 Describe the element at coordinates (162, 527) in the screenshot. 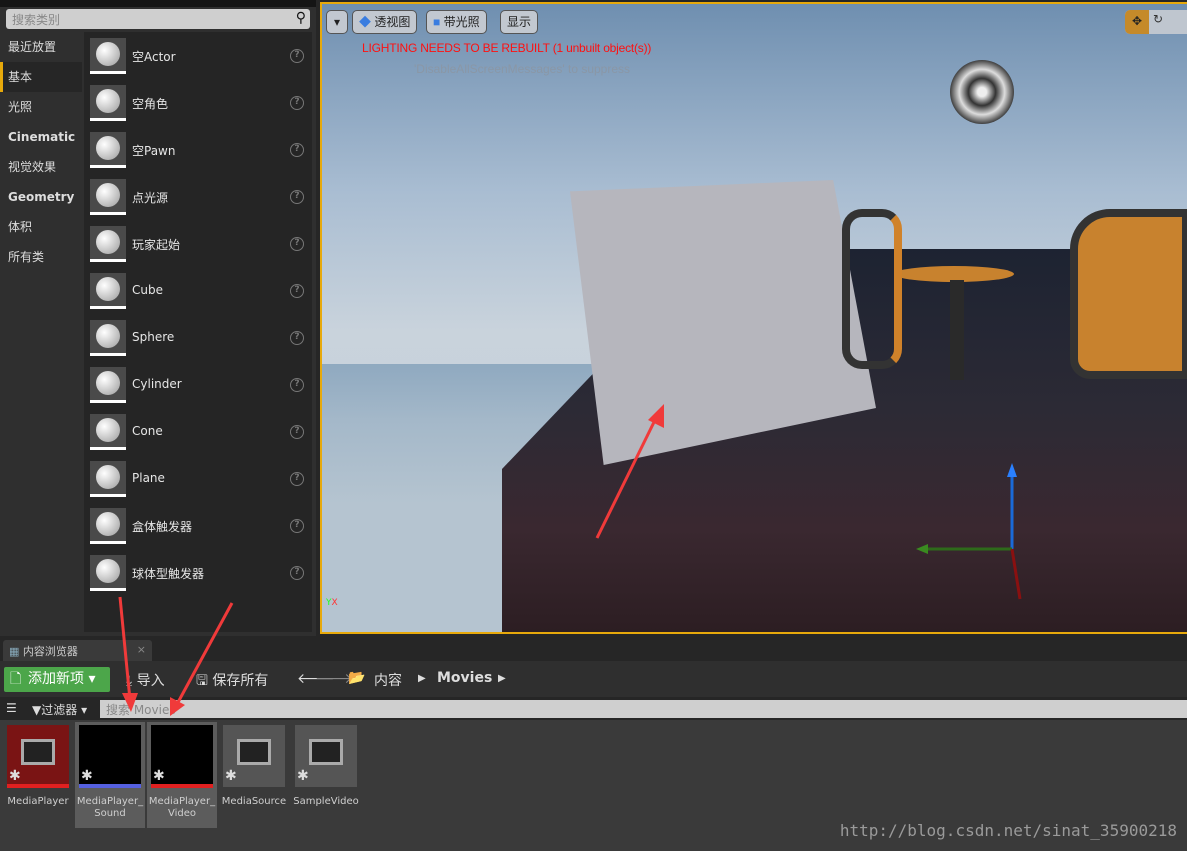

I see `actor-name: 盒体触发器` at that location.